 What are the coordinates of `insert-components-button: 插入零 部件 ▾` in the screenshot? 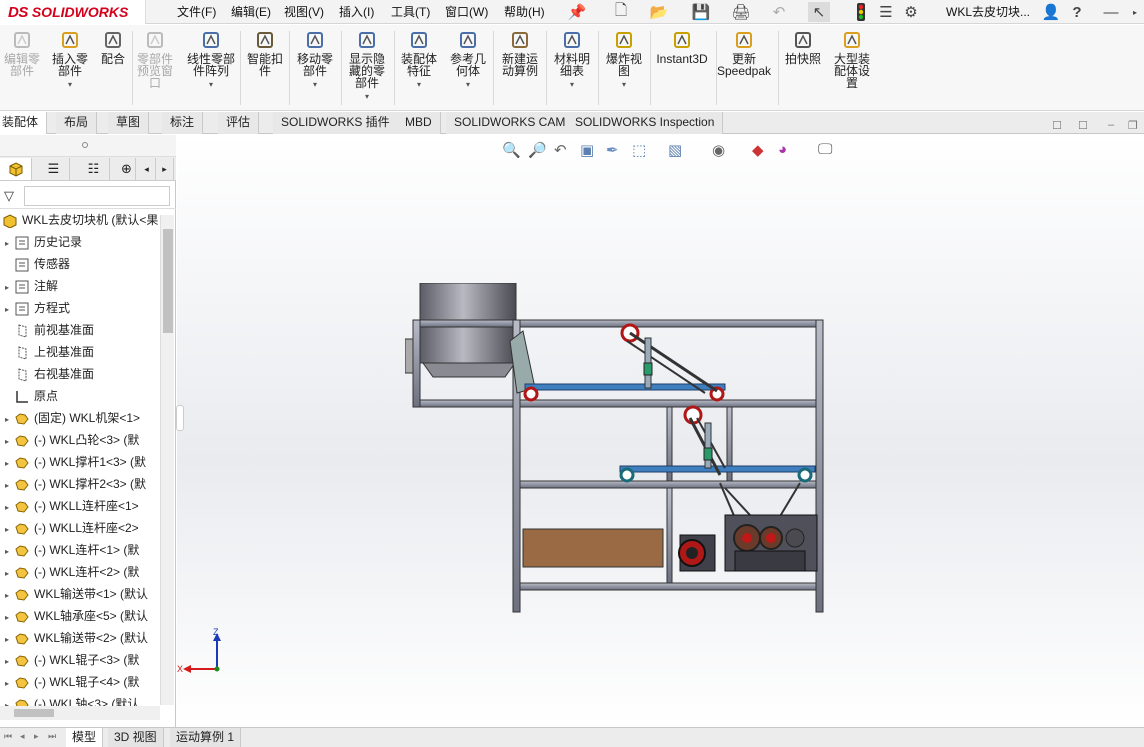 It's located at (70, 60).